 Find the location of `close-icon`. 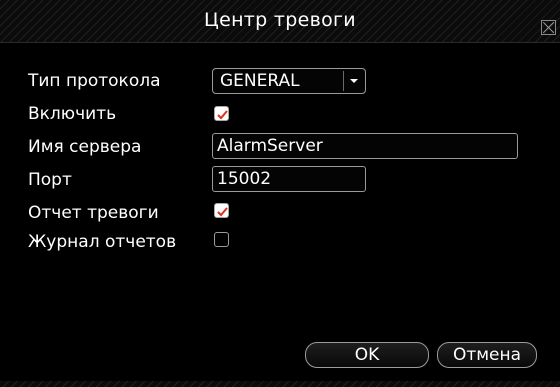

close-icon is located at coordinates (548, 27).